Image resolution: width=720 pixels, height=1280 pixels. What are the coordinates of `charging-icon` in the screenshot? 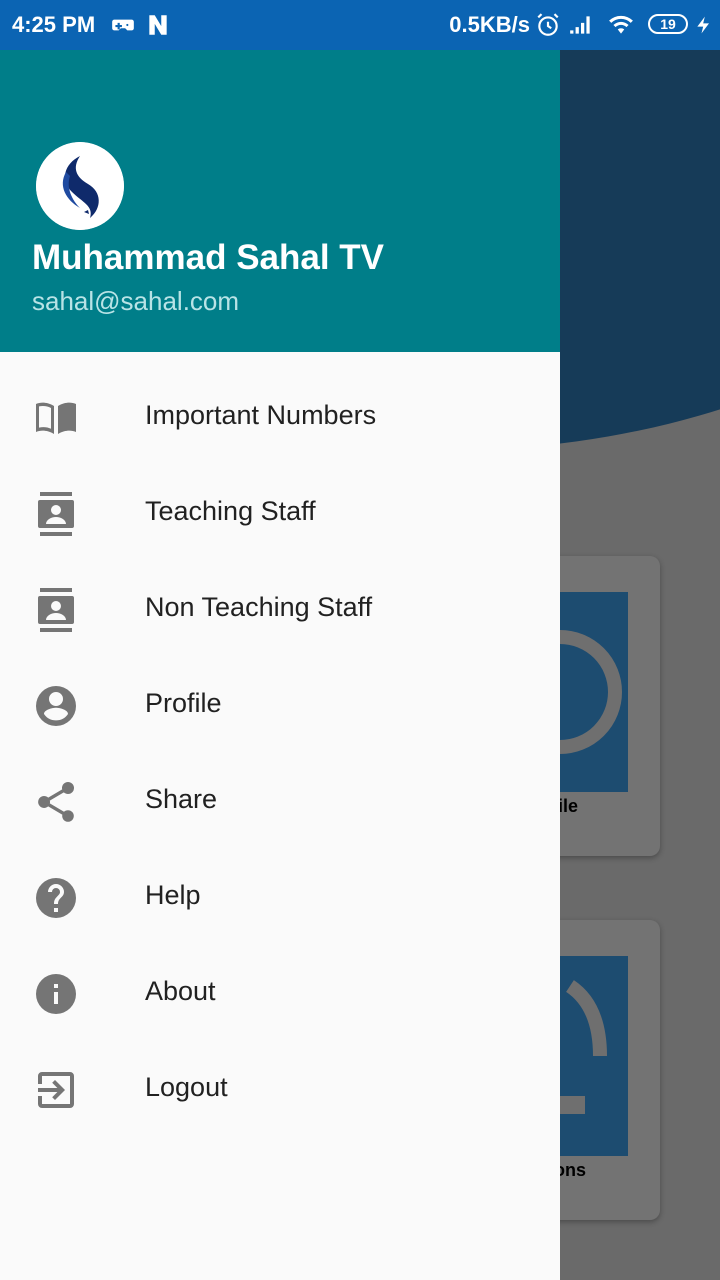 It's located at (703, 25).